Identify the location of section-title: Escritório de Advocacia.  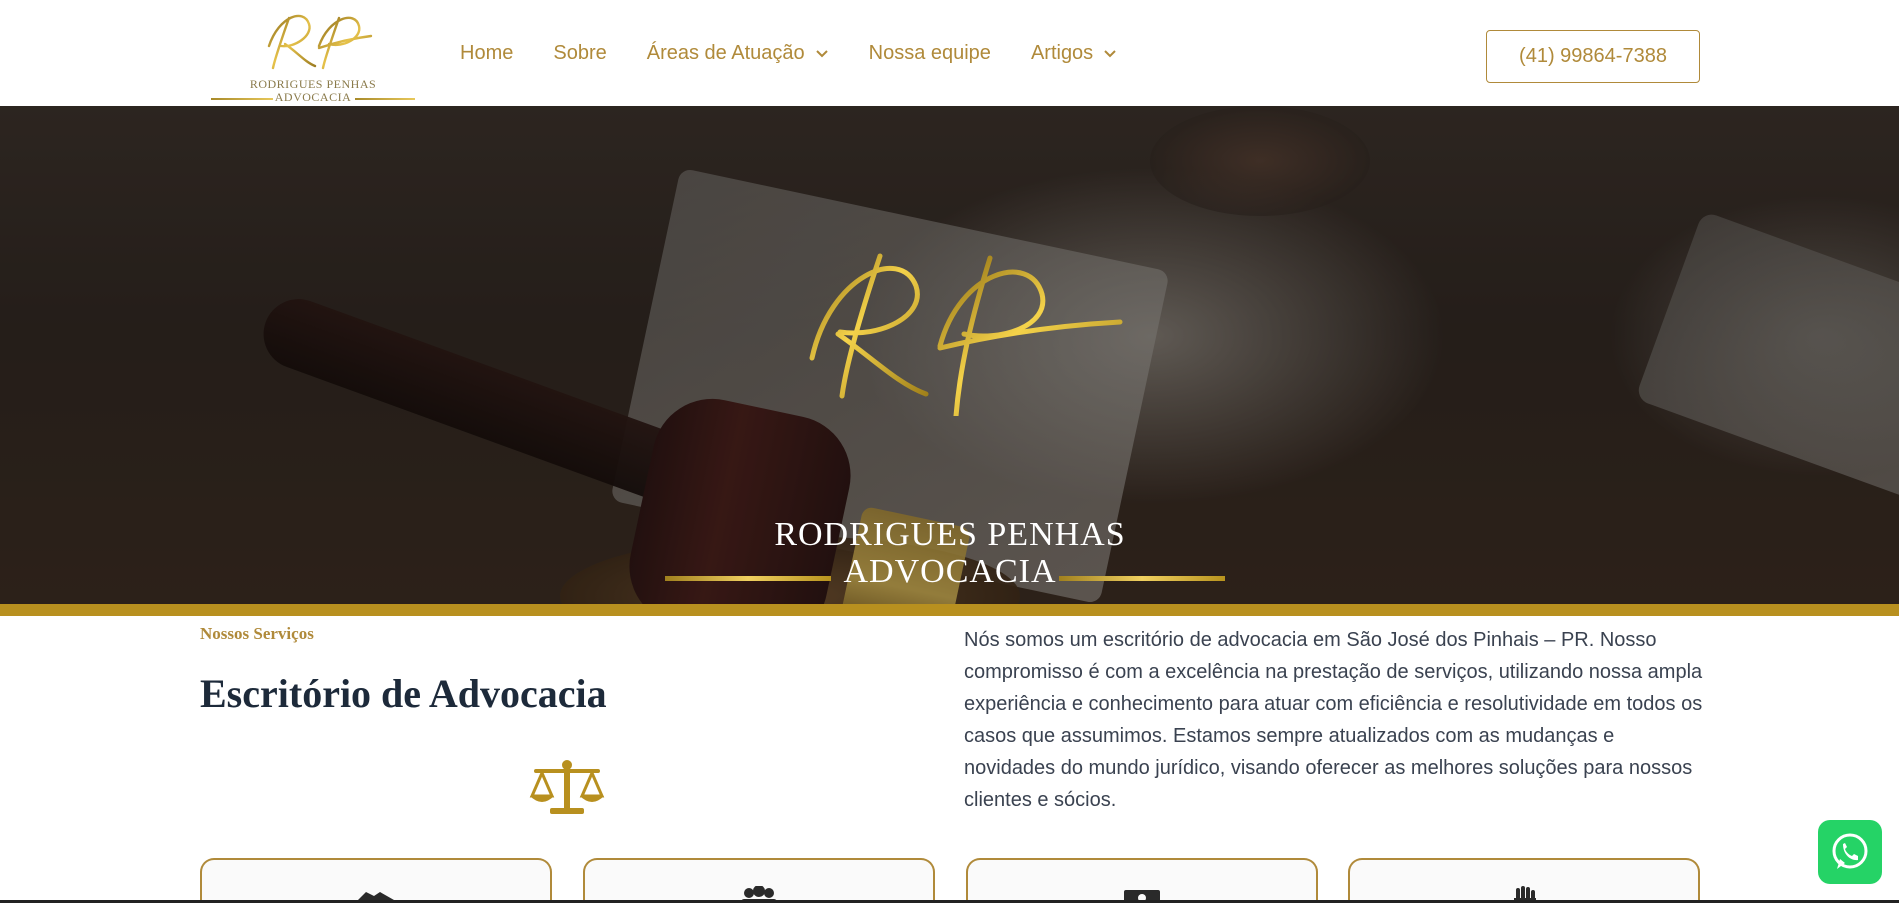
(403, 693).